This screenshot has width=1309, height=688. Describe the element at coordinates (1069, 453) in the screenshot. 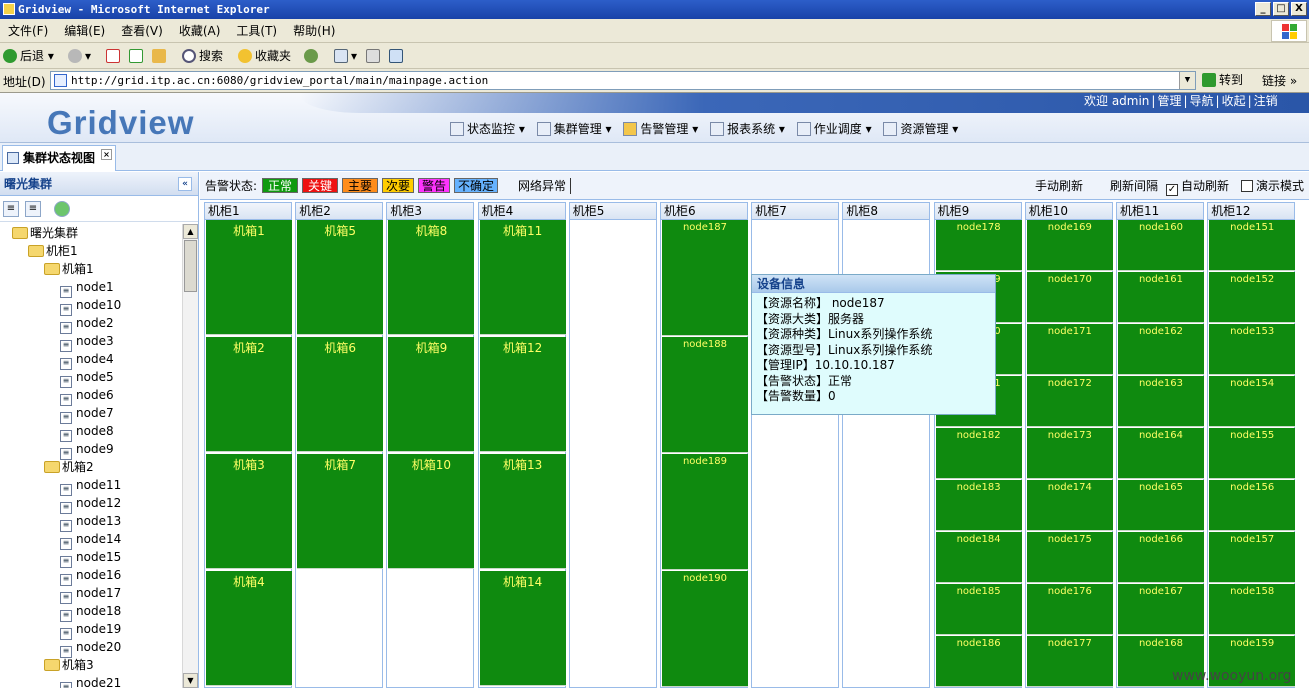

I see `node-box: node173` at that location.